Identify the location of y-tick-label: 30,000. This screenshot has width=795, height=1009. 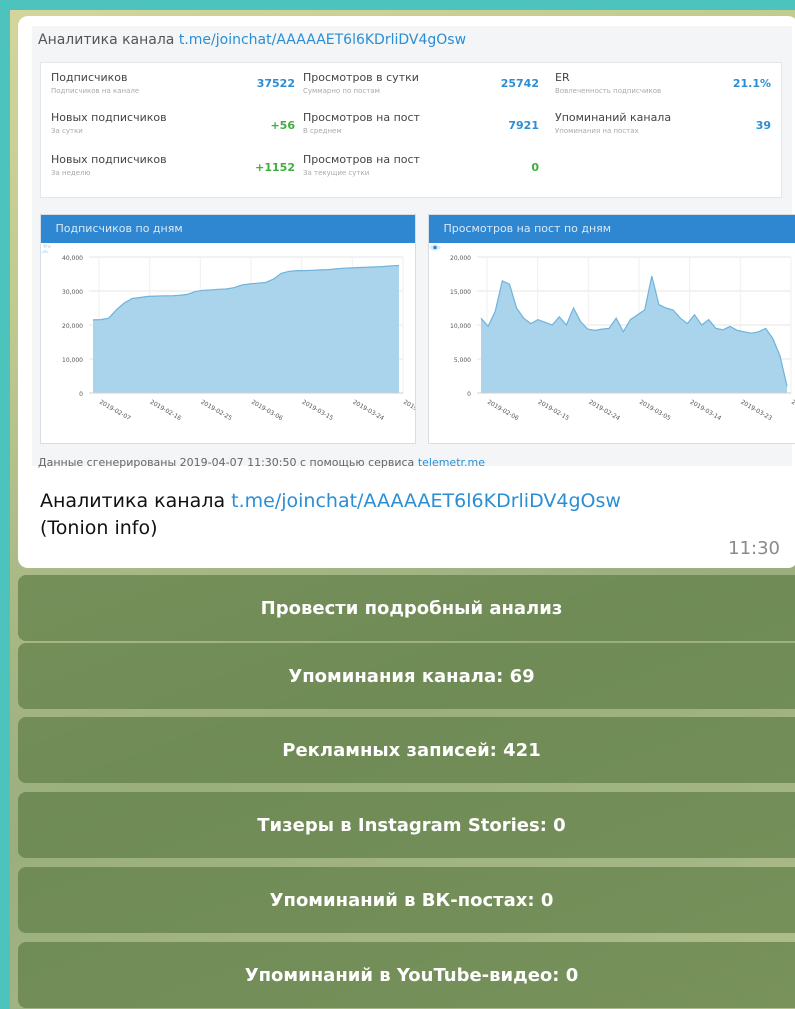
(72, 292).